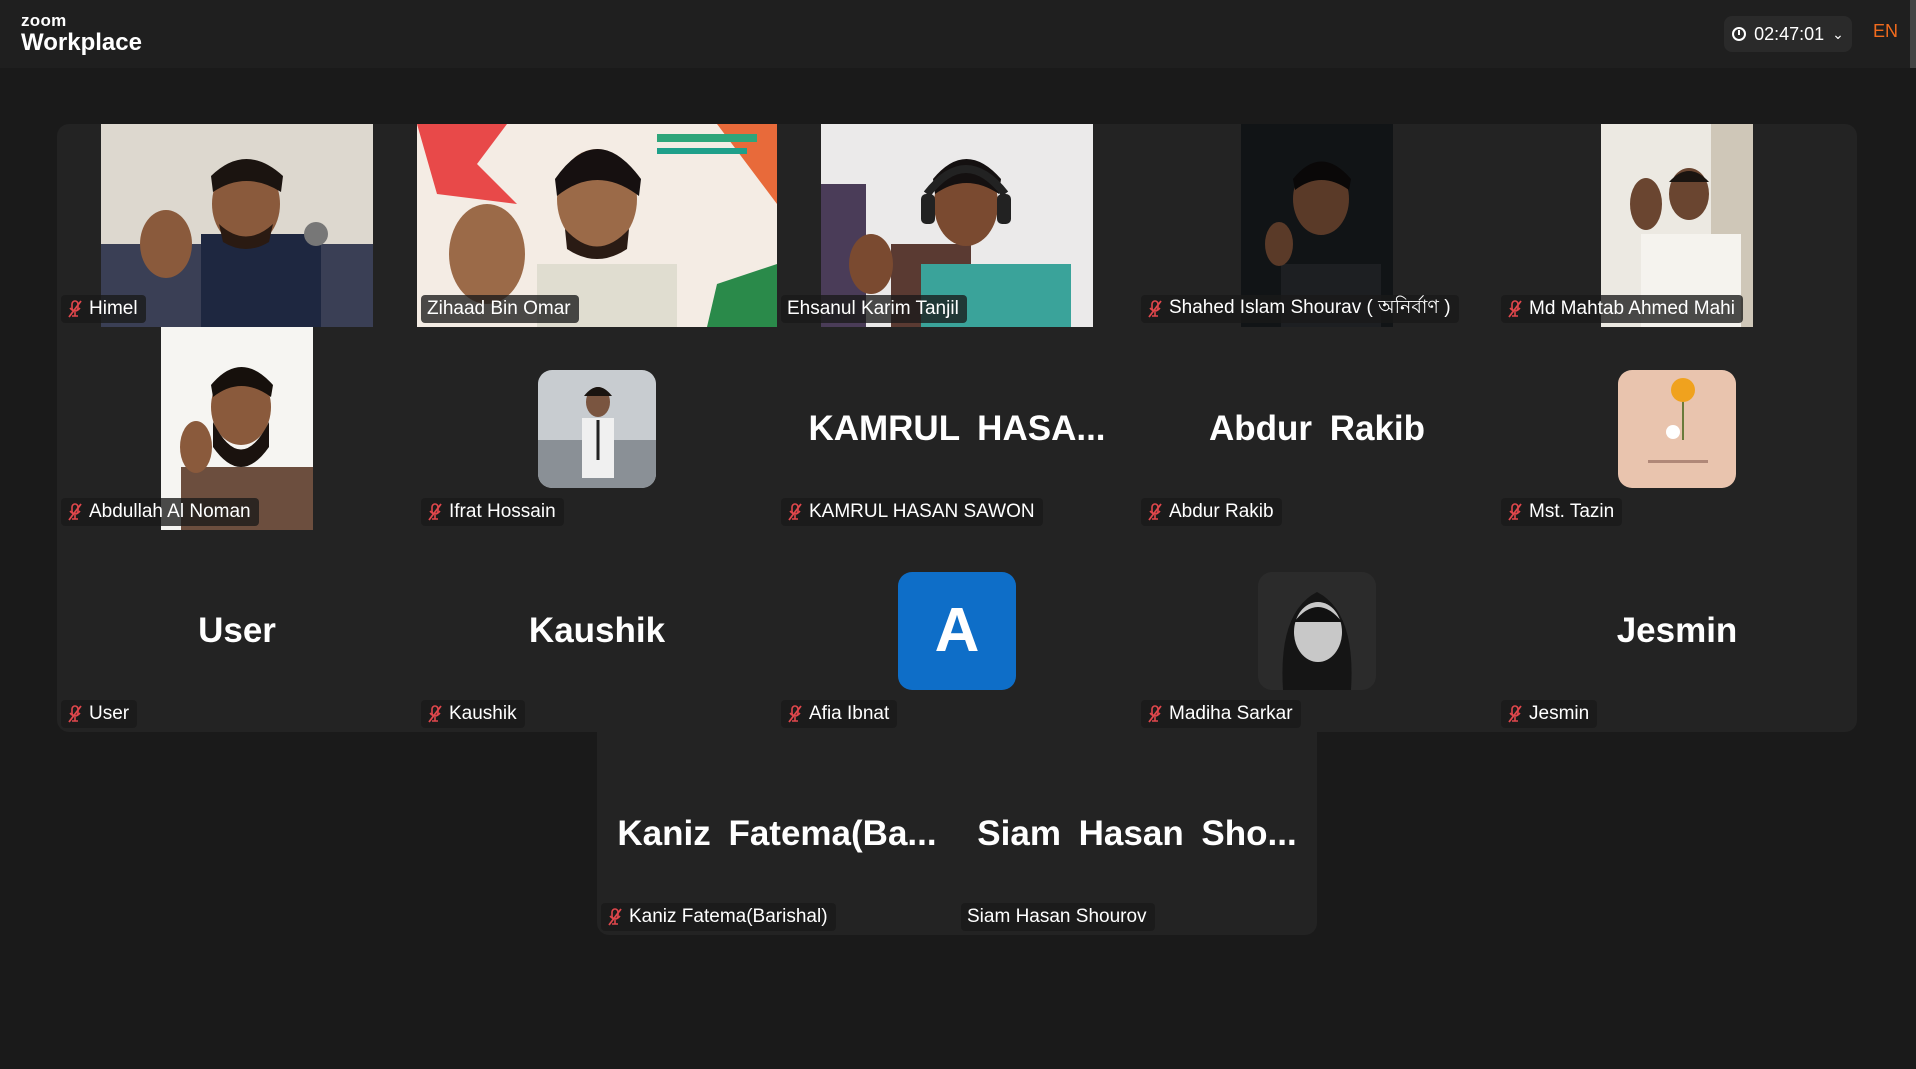 This screenshot has height=1069, width=1916. Describe the element at coordinates (1632, 308) in the screenshot. I see `participant-name: Md Mahtab Ahmed Mahi` at that location.